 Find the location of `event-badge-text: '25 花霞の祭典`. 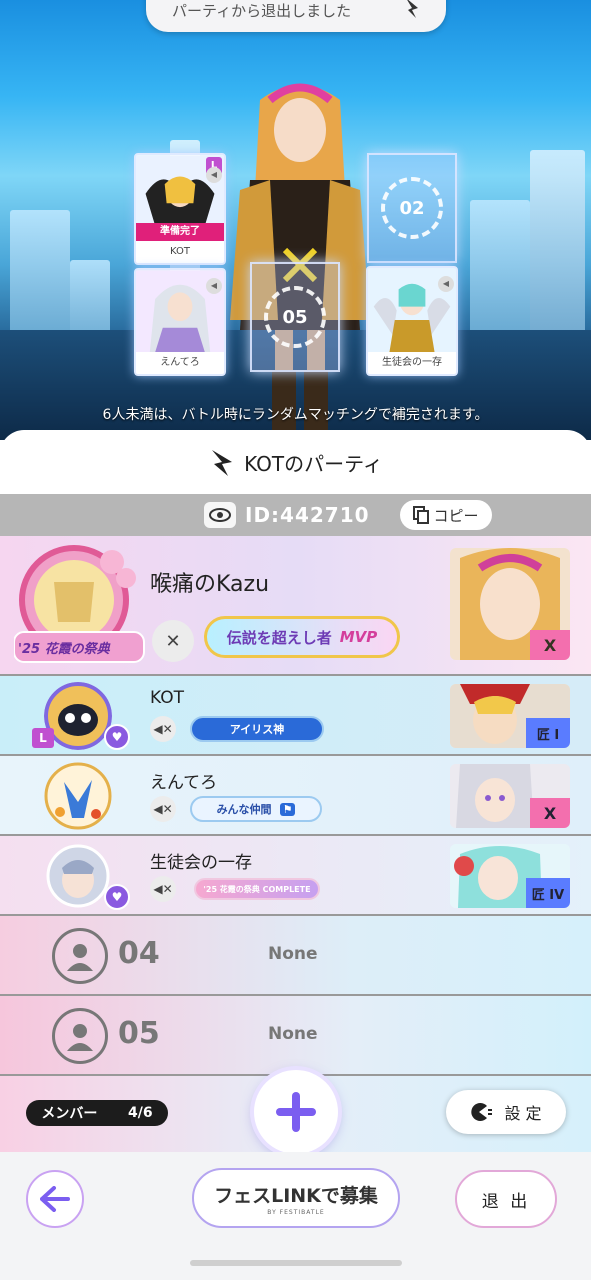

event-badge-text: '25 花霞の祭典 is located at coordinates (64, 649).